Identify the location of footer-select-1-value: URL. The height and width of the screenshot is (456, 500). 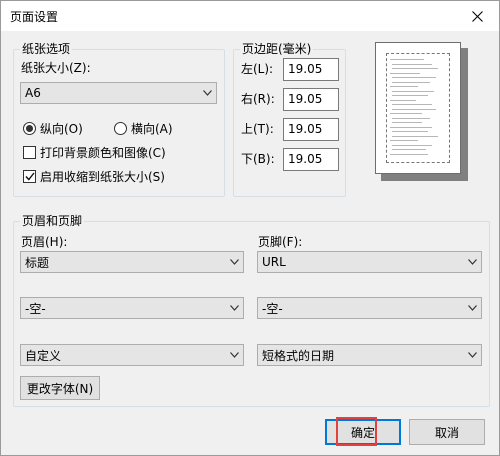
(274, 262).